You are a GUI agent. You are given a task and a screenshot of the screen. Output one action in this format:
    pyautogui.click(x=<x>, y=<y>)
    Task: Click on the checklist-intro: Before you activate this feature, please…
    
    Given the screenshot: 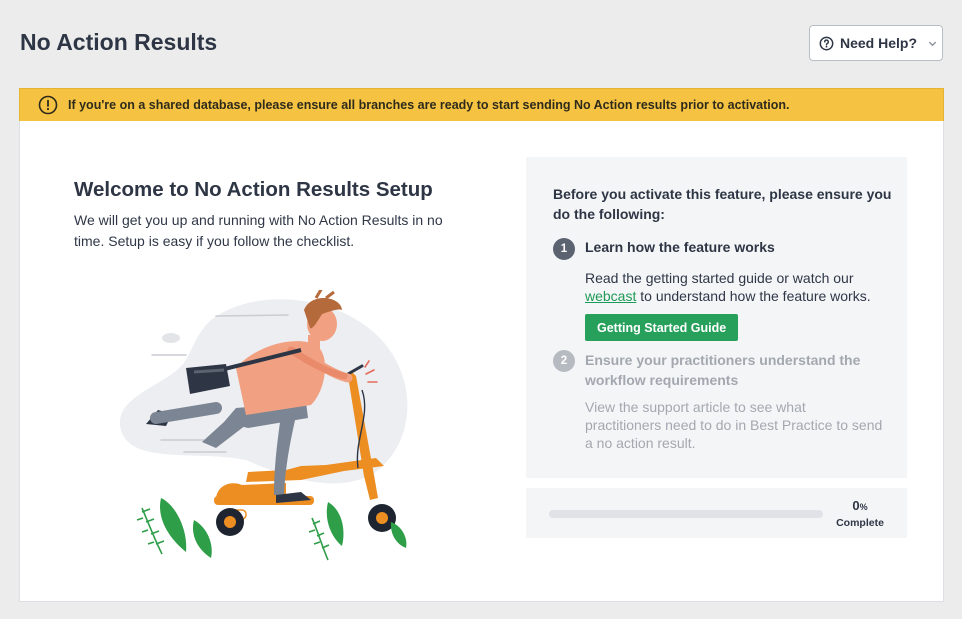 What is the action you would take?
    pyautogui.click(x=722, y=204)
    